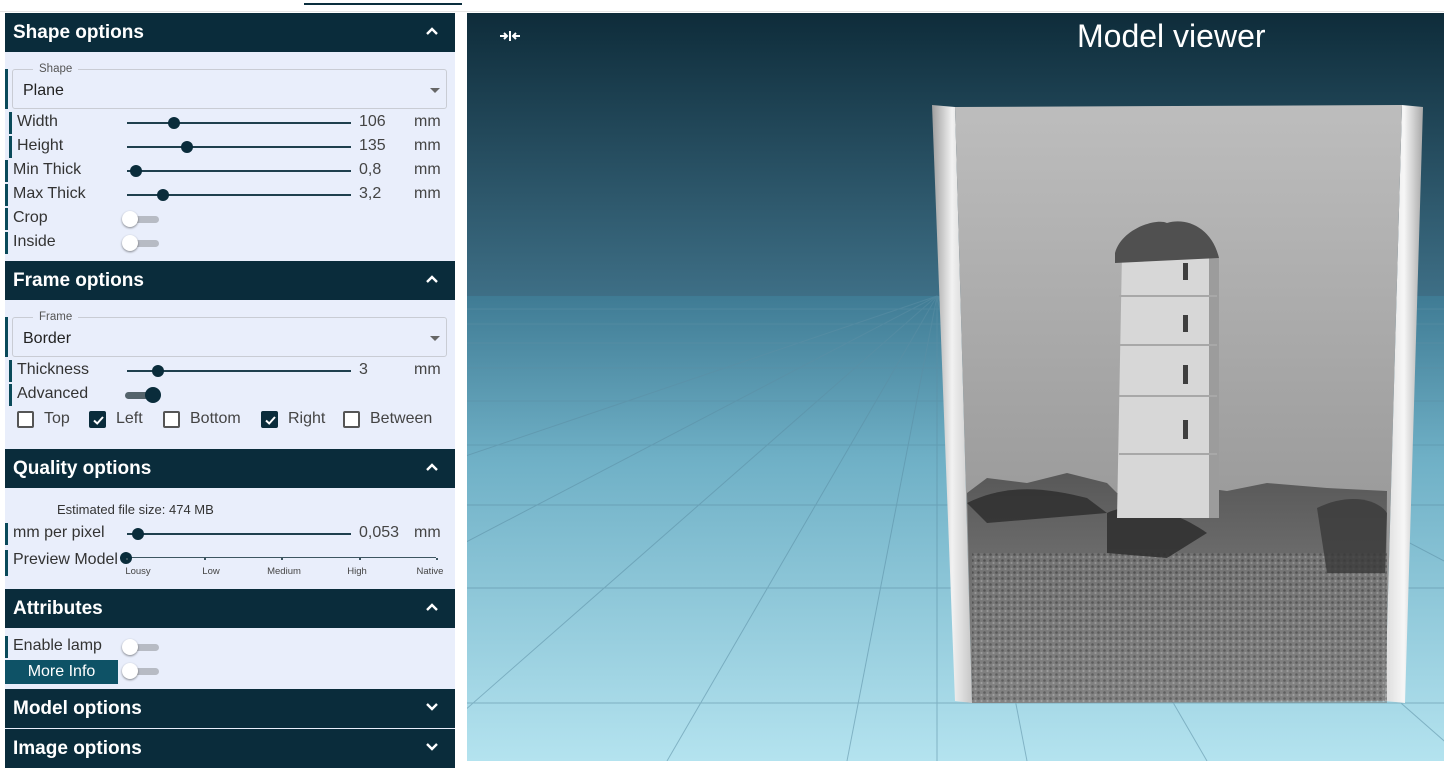 This screenshot has height=768, width=1444. I want to click on width-label: Width, so click(37, 121).